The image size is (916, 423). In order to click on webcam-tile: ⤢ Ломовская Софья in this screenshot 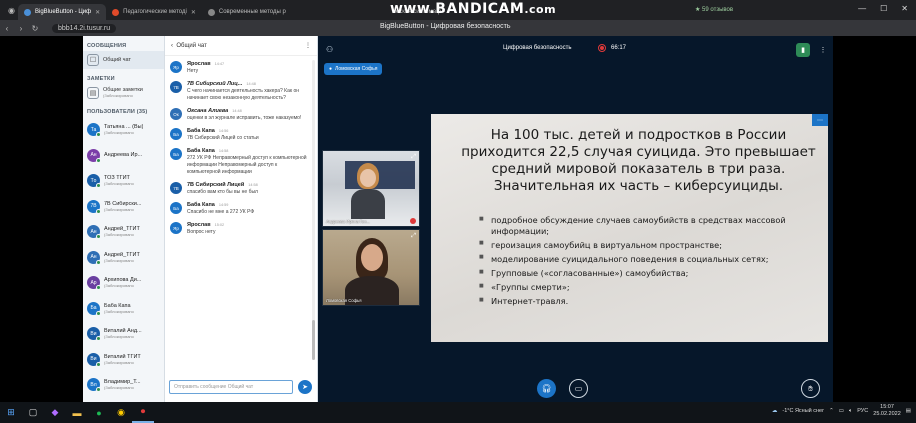, I will do `click(371, 267)`.